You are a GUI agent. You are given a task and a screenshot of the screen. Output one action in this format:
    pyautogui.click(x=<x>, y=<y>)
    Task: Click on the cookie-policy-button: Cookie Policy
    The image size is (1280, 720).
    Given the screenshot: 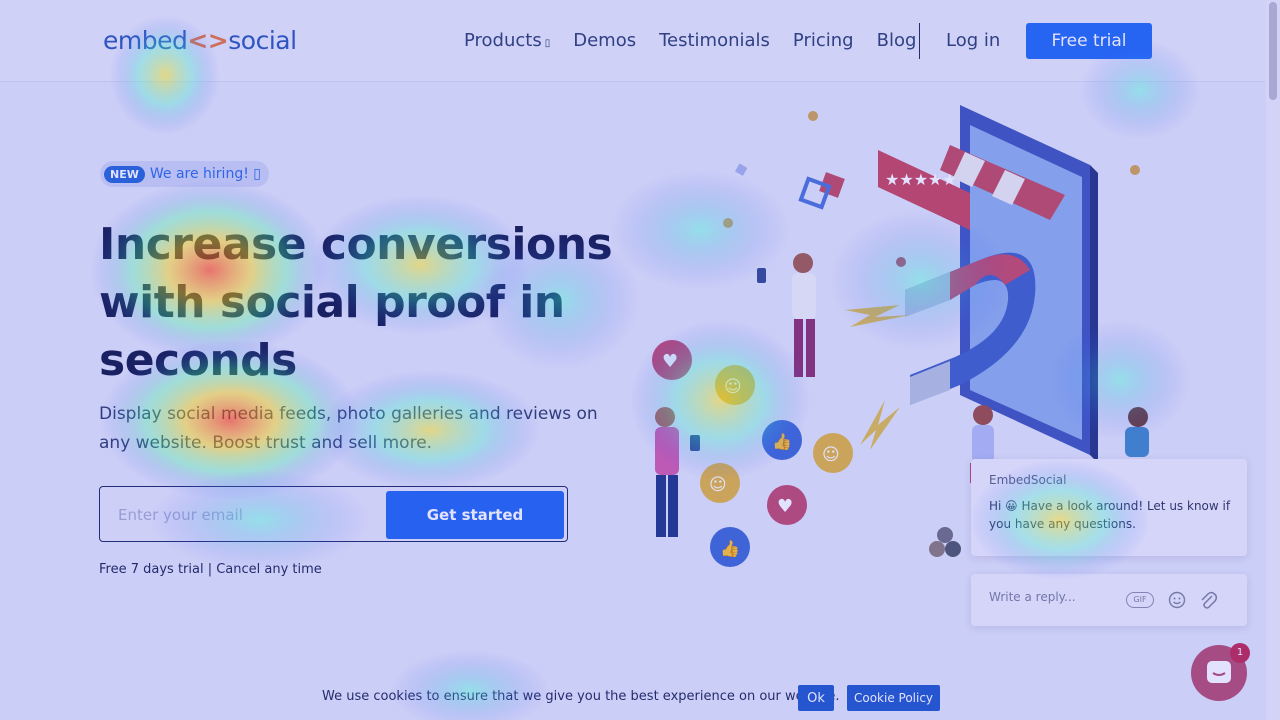 What is the action you would take?
    pyautogui.click(x=893, y=698)
    